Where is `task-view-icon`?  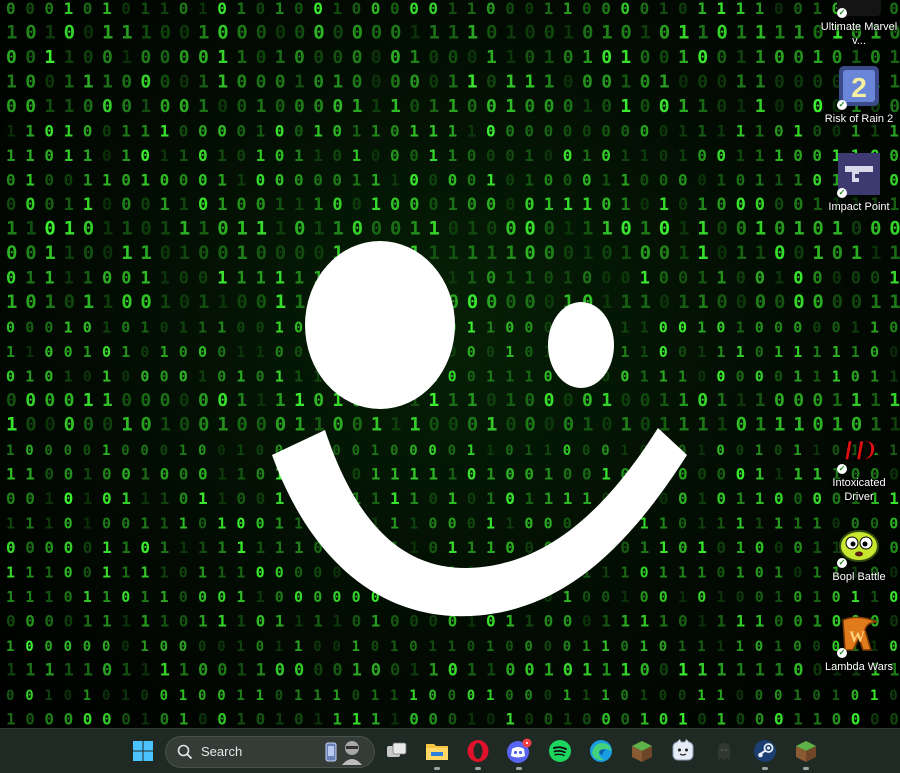
task-view-icon is located at coordinates (397, 749).